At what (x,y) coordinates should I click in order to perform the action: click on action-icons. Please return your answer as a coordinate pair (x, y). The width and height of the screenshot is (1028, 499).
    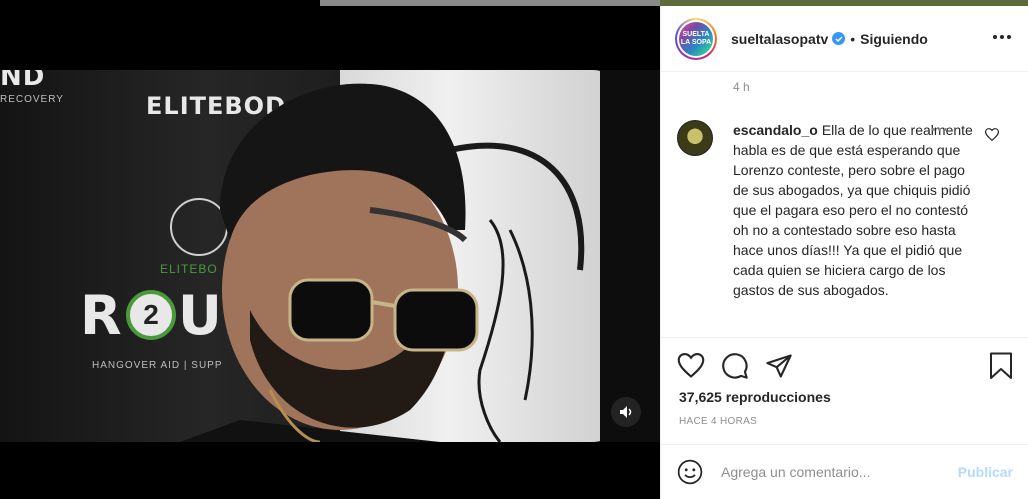
    Looking at the image, I should click on (735, 366).